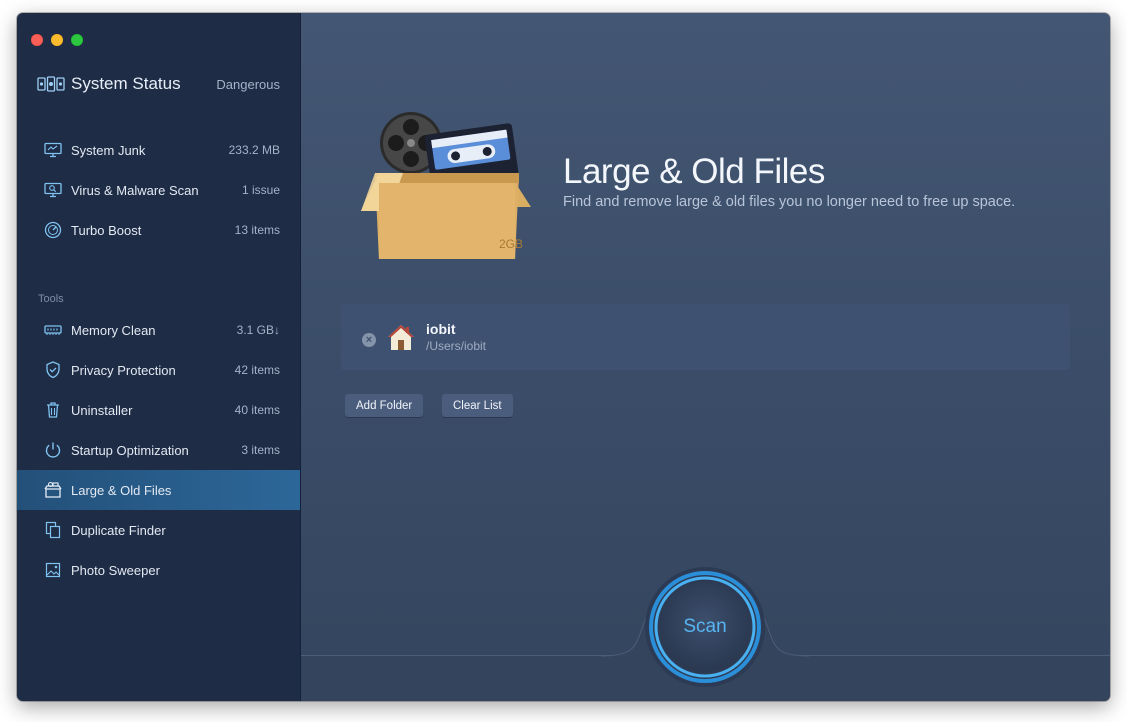 This screenshot has width=1127, height=722. What do you see at coordinates (258, 330) in the screenshot?
I see `sidebar-item-count: 3.1 GB↓` at bounding box center [258, 330].